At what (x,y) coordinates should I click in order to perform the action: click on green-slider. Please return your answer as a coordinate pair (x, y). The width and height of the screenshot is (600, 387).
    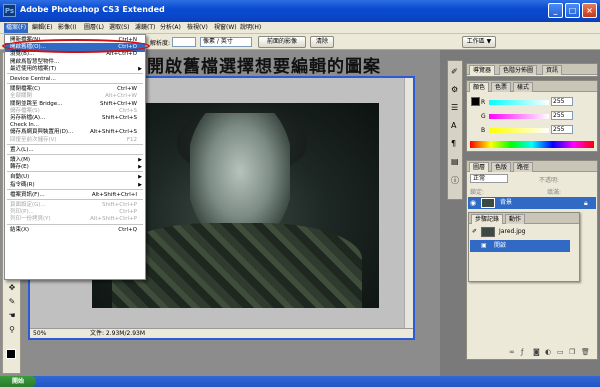
    Looking at the image, I should click on (519, 116).